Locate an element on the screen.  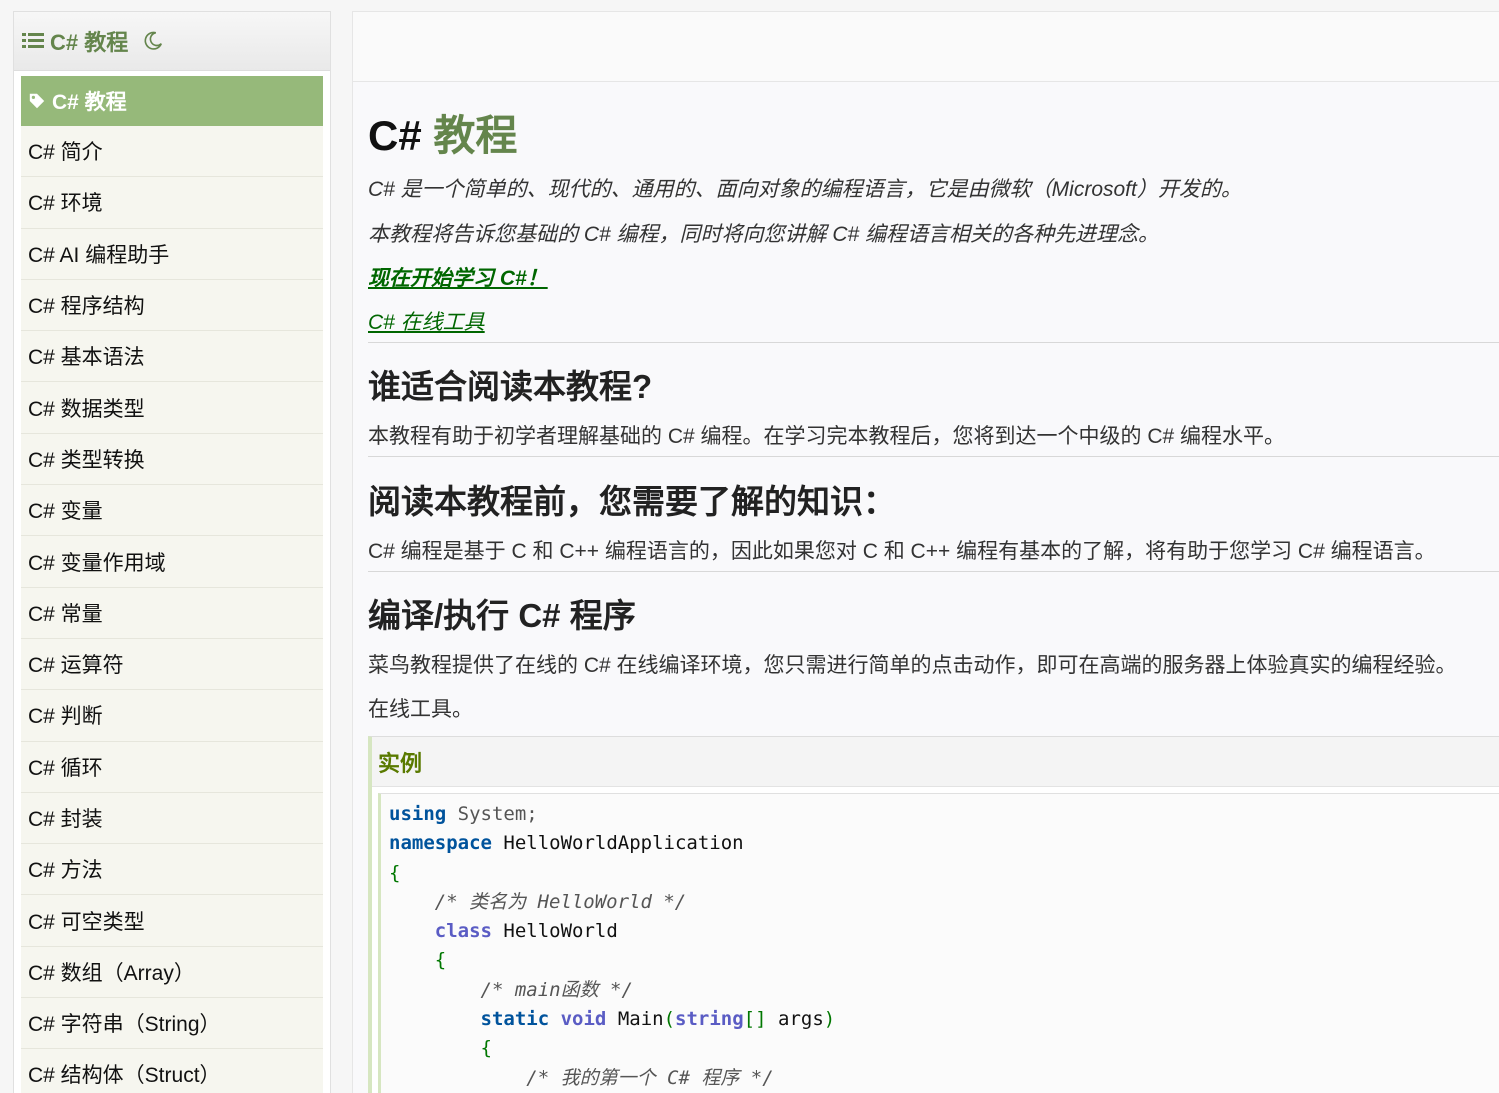
code-line: static void Main(string[] args) is located at coordinates (658, 1019).